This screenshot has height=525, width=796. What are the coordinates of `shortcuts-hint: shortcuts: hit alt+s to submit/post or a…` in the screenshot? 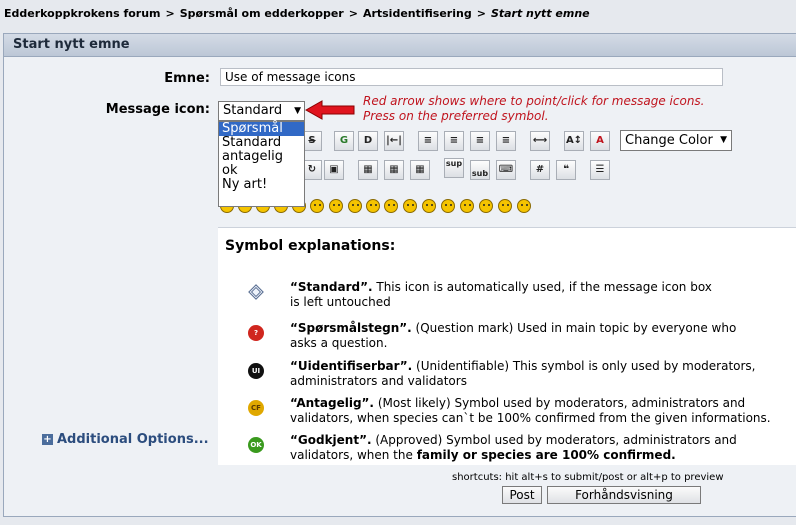 It's located at (588, 477).